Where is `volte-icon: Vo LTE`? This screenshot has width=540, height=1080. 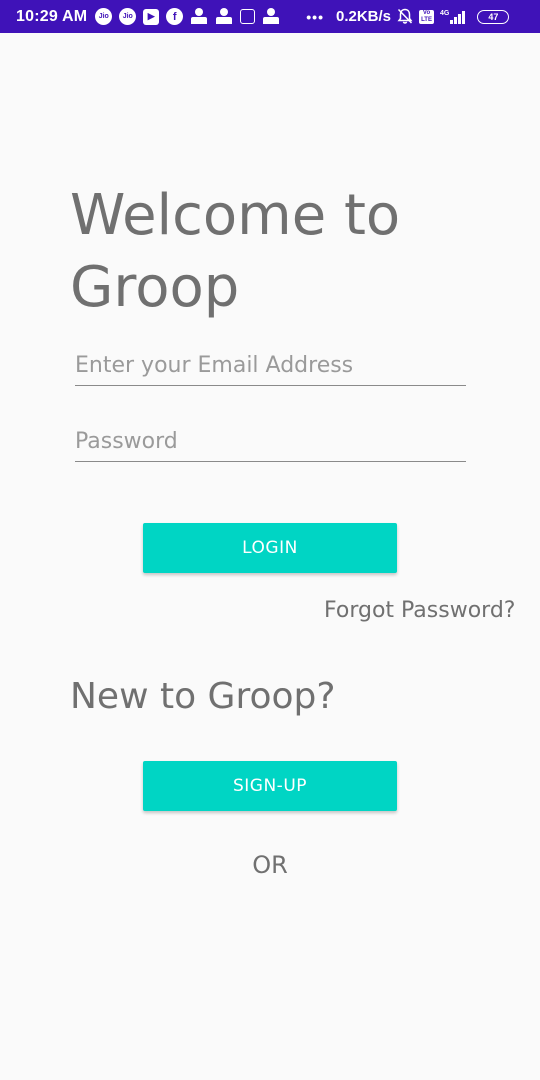 volte-icon: Vo LTE is located at coordinates (427, 16).